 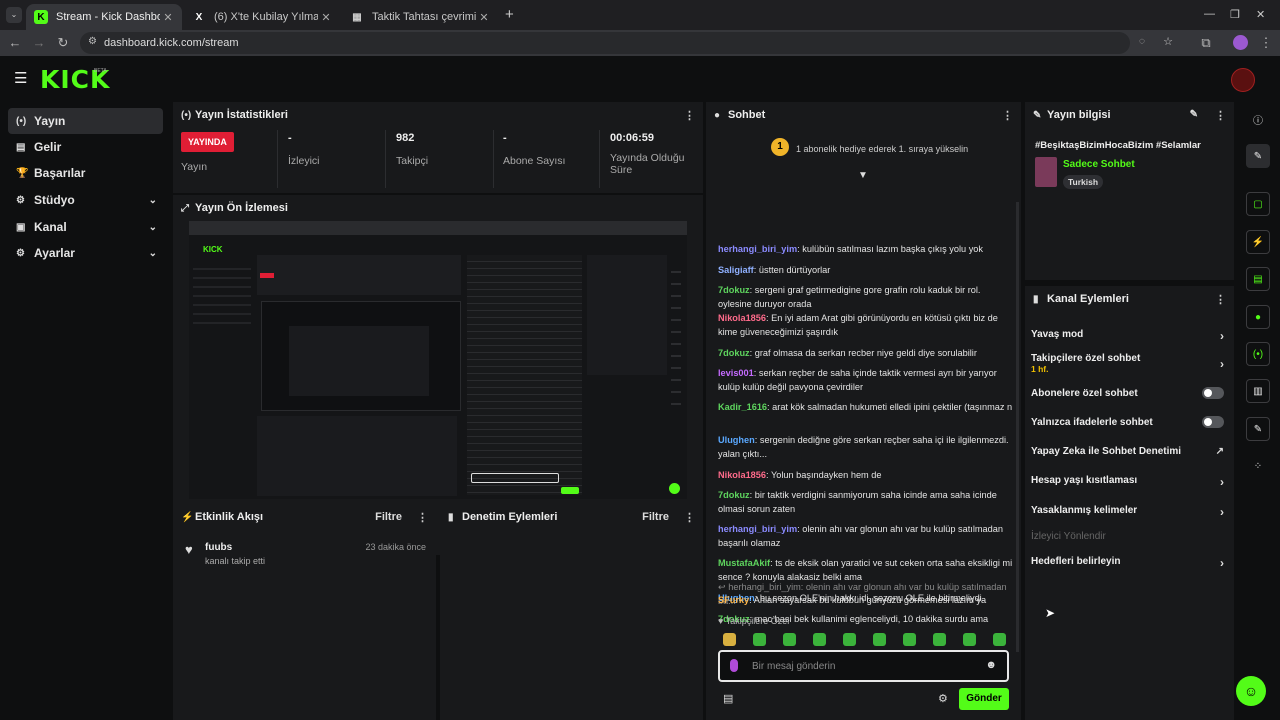 I want to click on nodes-icon: ⁘, so click(x=1258, y=466).